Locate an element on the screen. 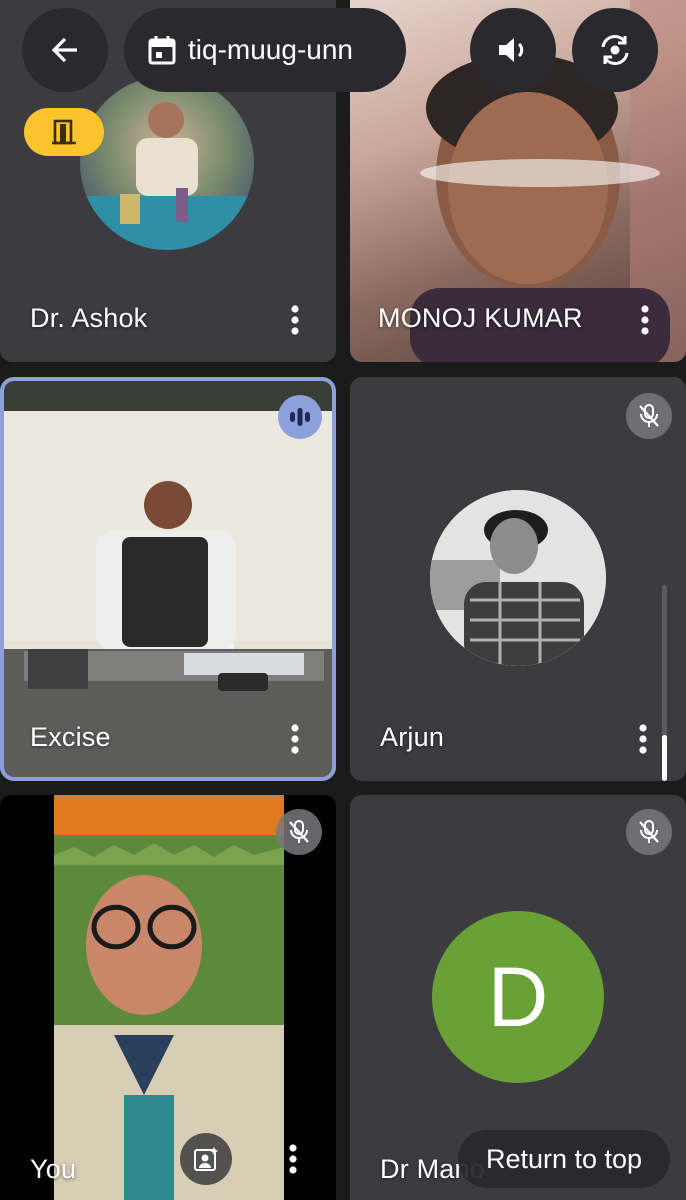 The width and height of the screenshot is (686, 1200). back-button is located at coordinates (65, 50).